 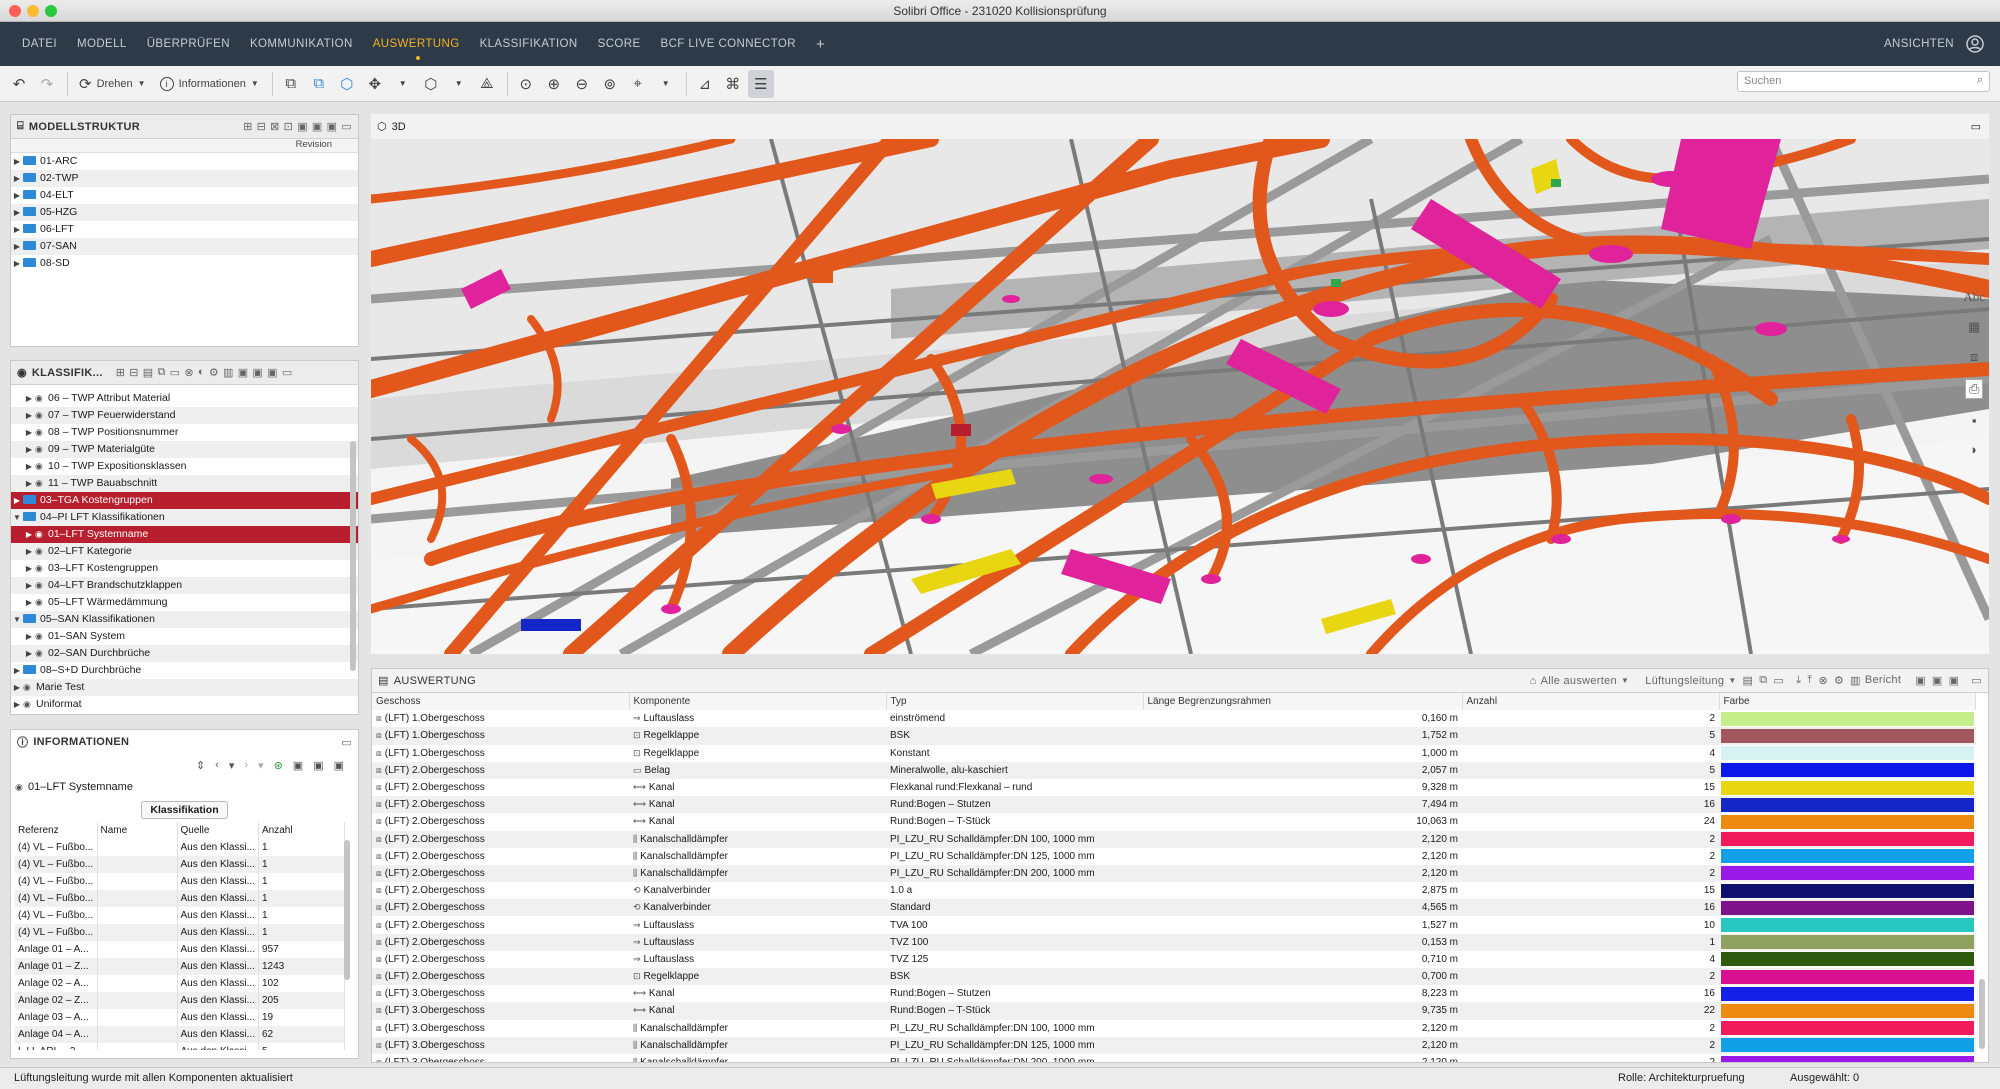 I want to click on menu-bcf-live-connector: BCF LIVE CONNECTOR, so click(x=728, y=44).